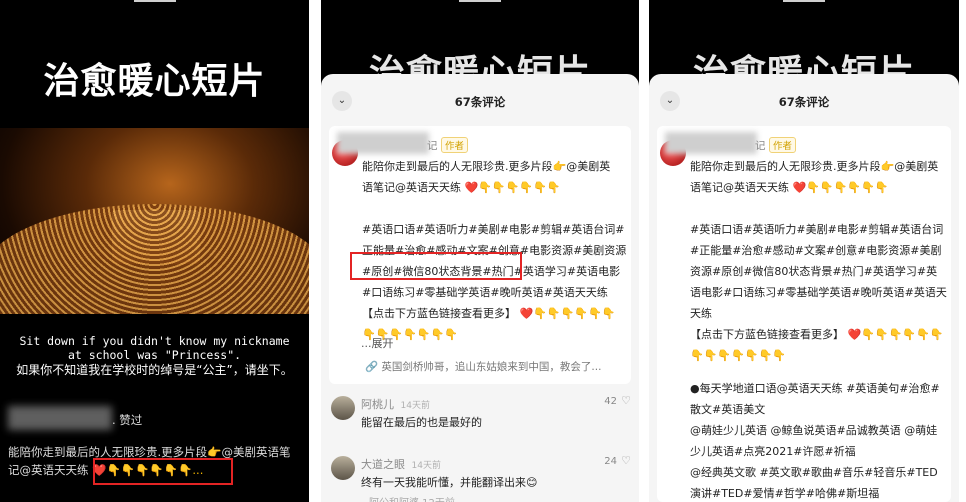  Describe the element at coordinates (154, 341) in the screenshot. I see `subtitle-english-line1: Sit down if you didn't know my nickname` at that location.